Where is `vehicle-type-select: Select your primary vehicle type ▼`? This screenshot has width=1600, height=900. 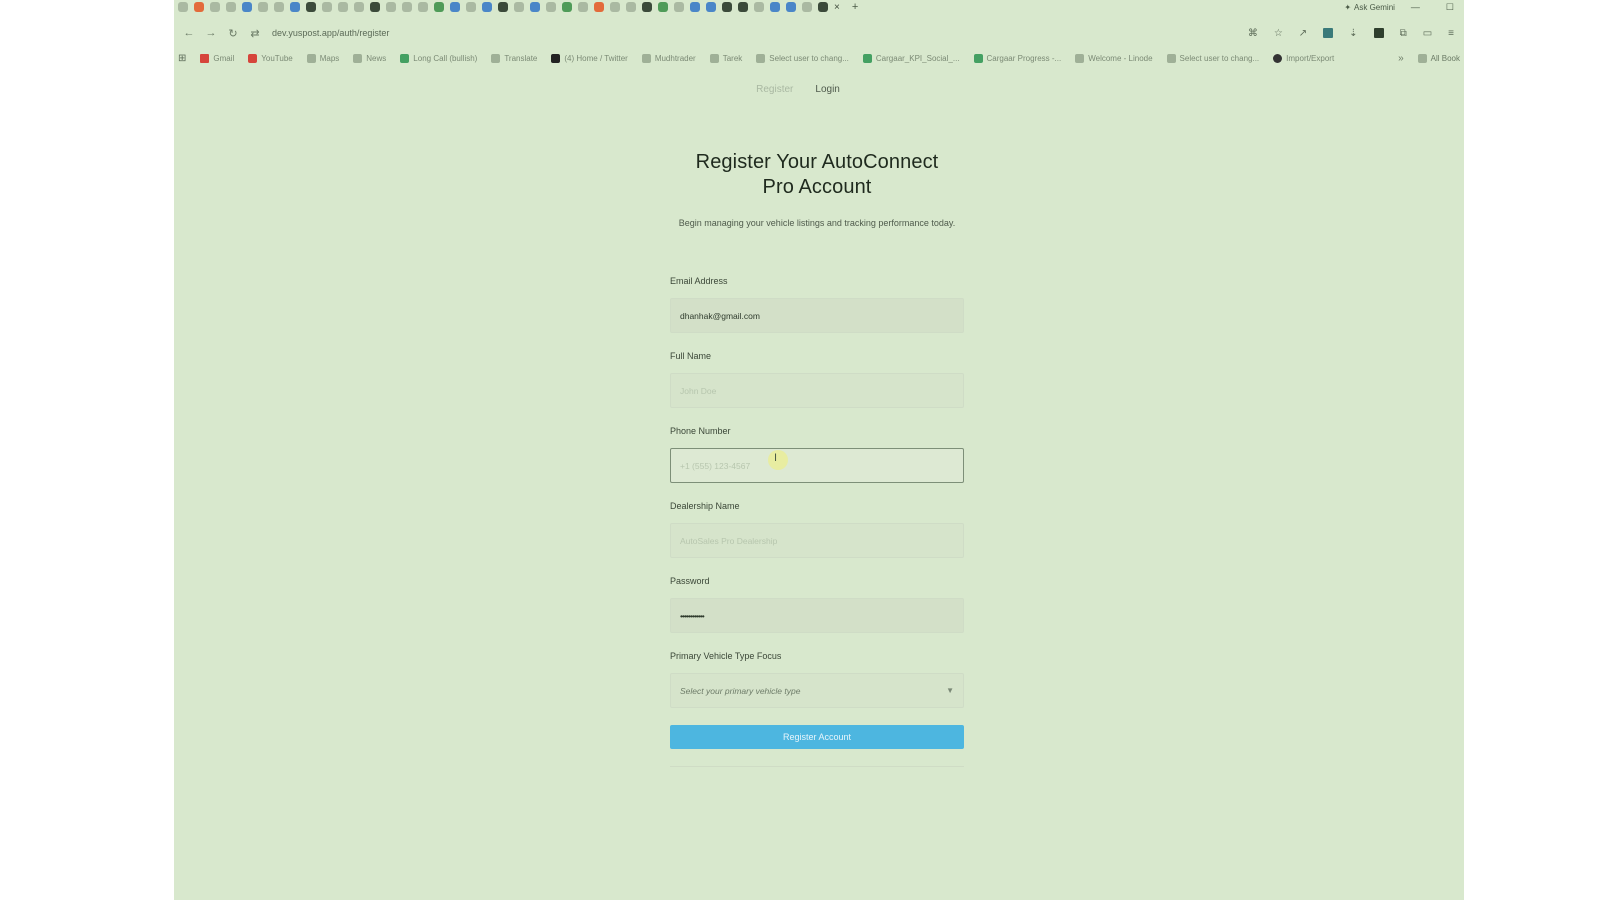 vehicle-type-select: Select your primary vehicle type ▼ is located at coordinates (817, 690).